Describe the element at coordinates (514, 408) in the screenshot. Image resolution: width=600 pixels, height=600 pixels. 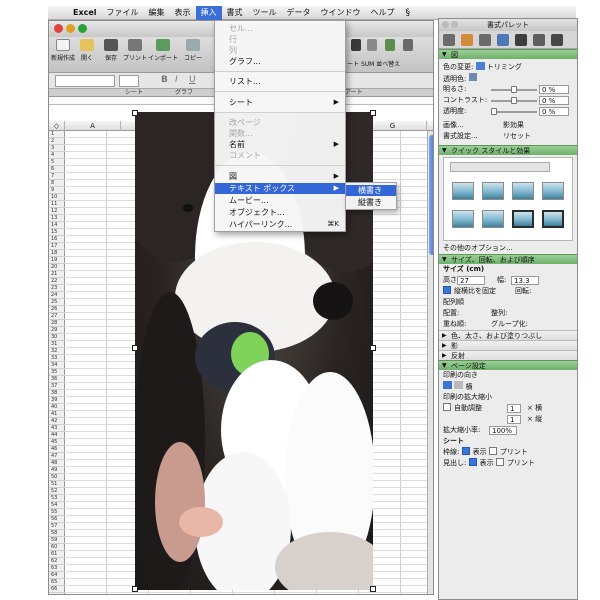
I see `fit-width-field: 1` at that location.